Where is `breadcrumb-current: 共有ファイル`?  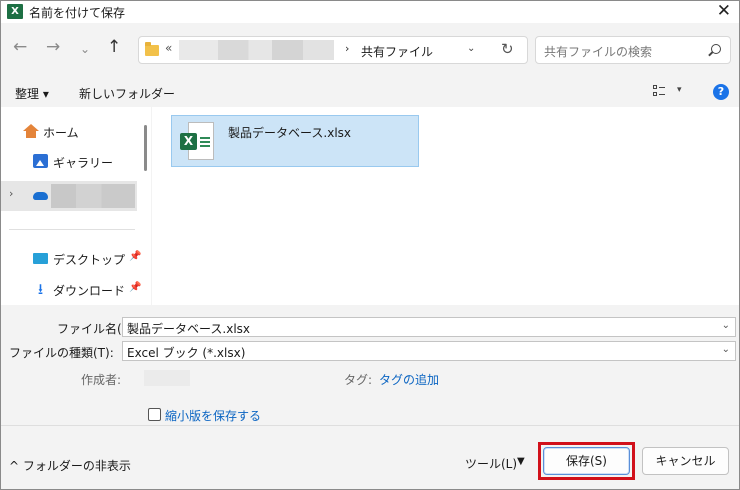
breadcrumb-current: 共有ファイル is located at coordinates (397, 51).